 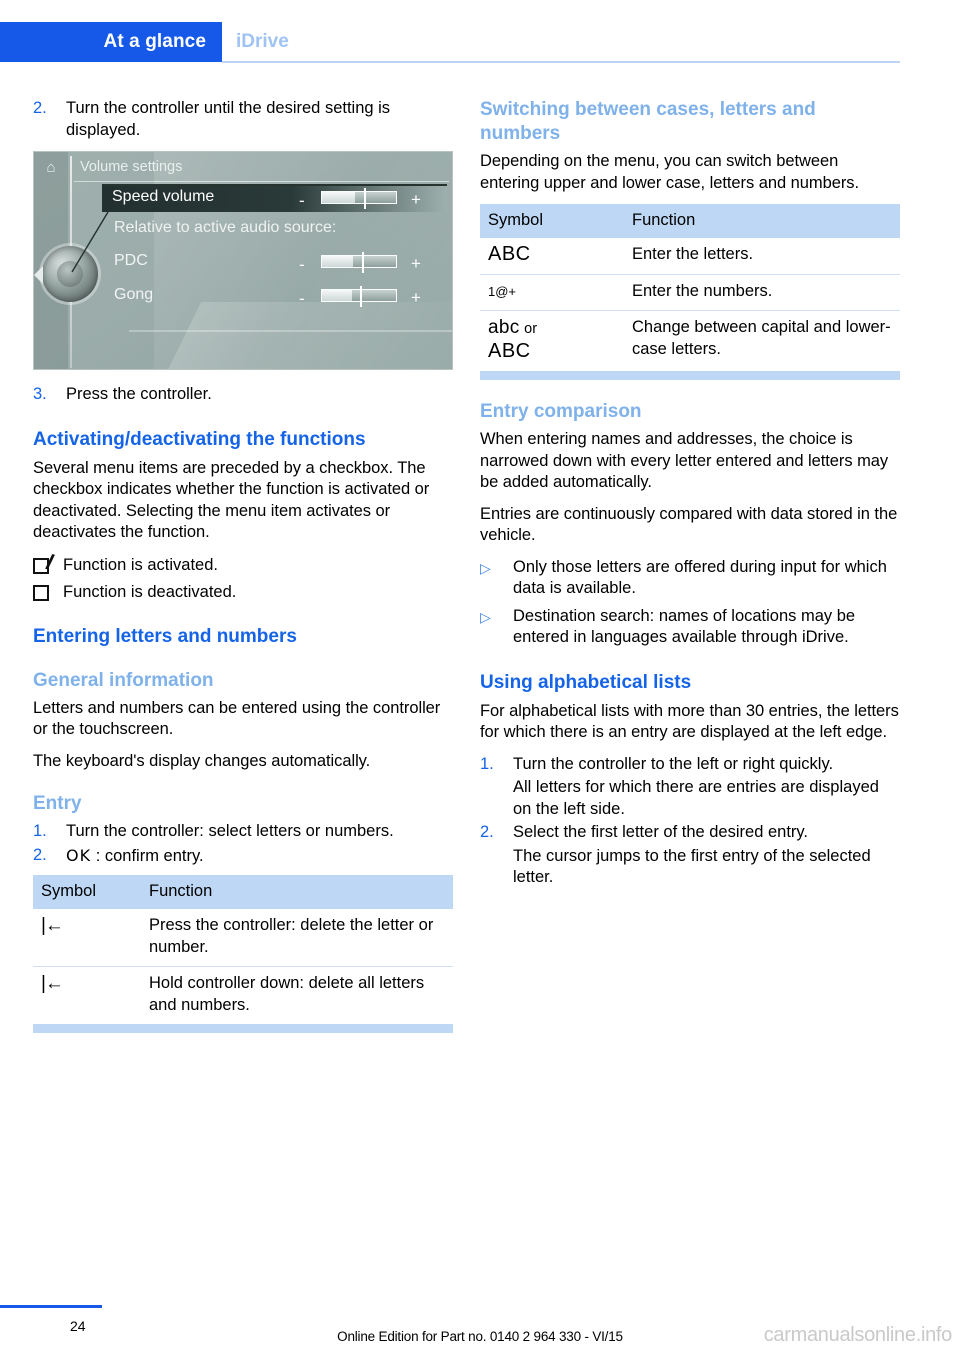 I want to click on idrive-plus-gong: +, so click(x=416, y=297).